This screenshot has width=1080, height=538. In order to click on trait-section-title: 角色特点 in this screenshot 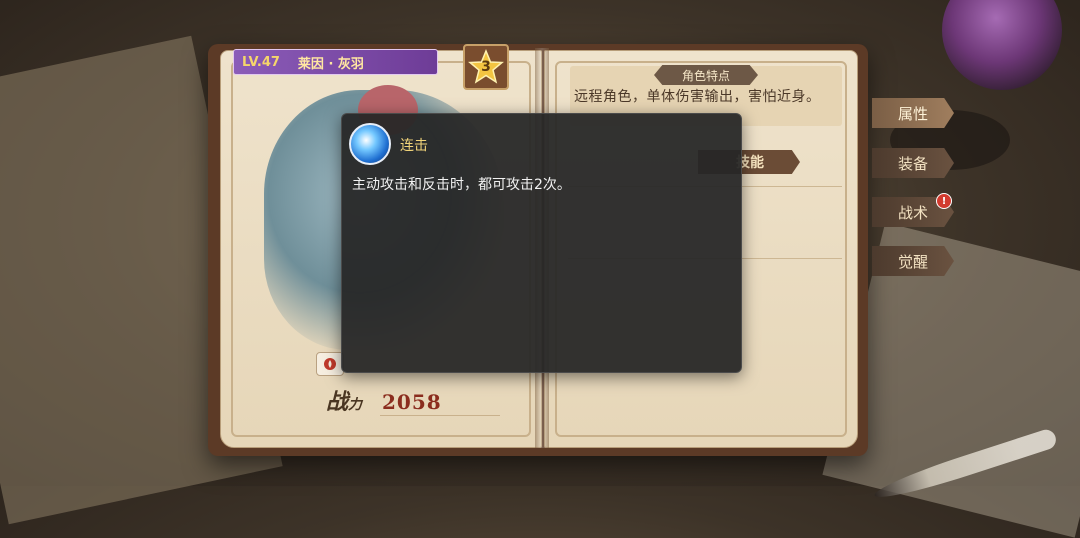, I will do `click(706, 75)`.